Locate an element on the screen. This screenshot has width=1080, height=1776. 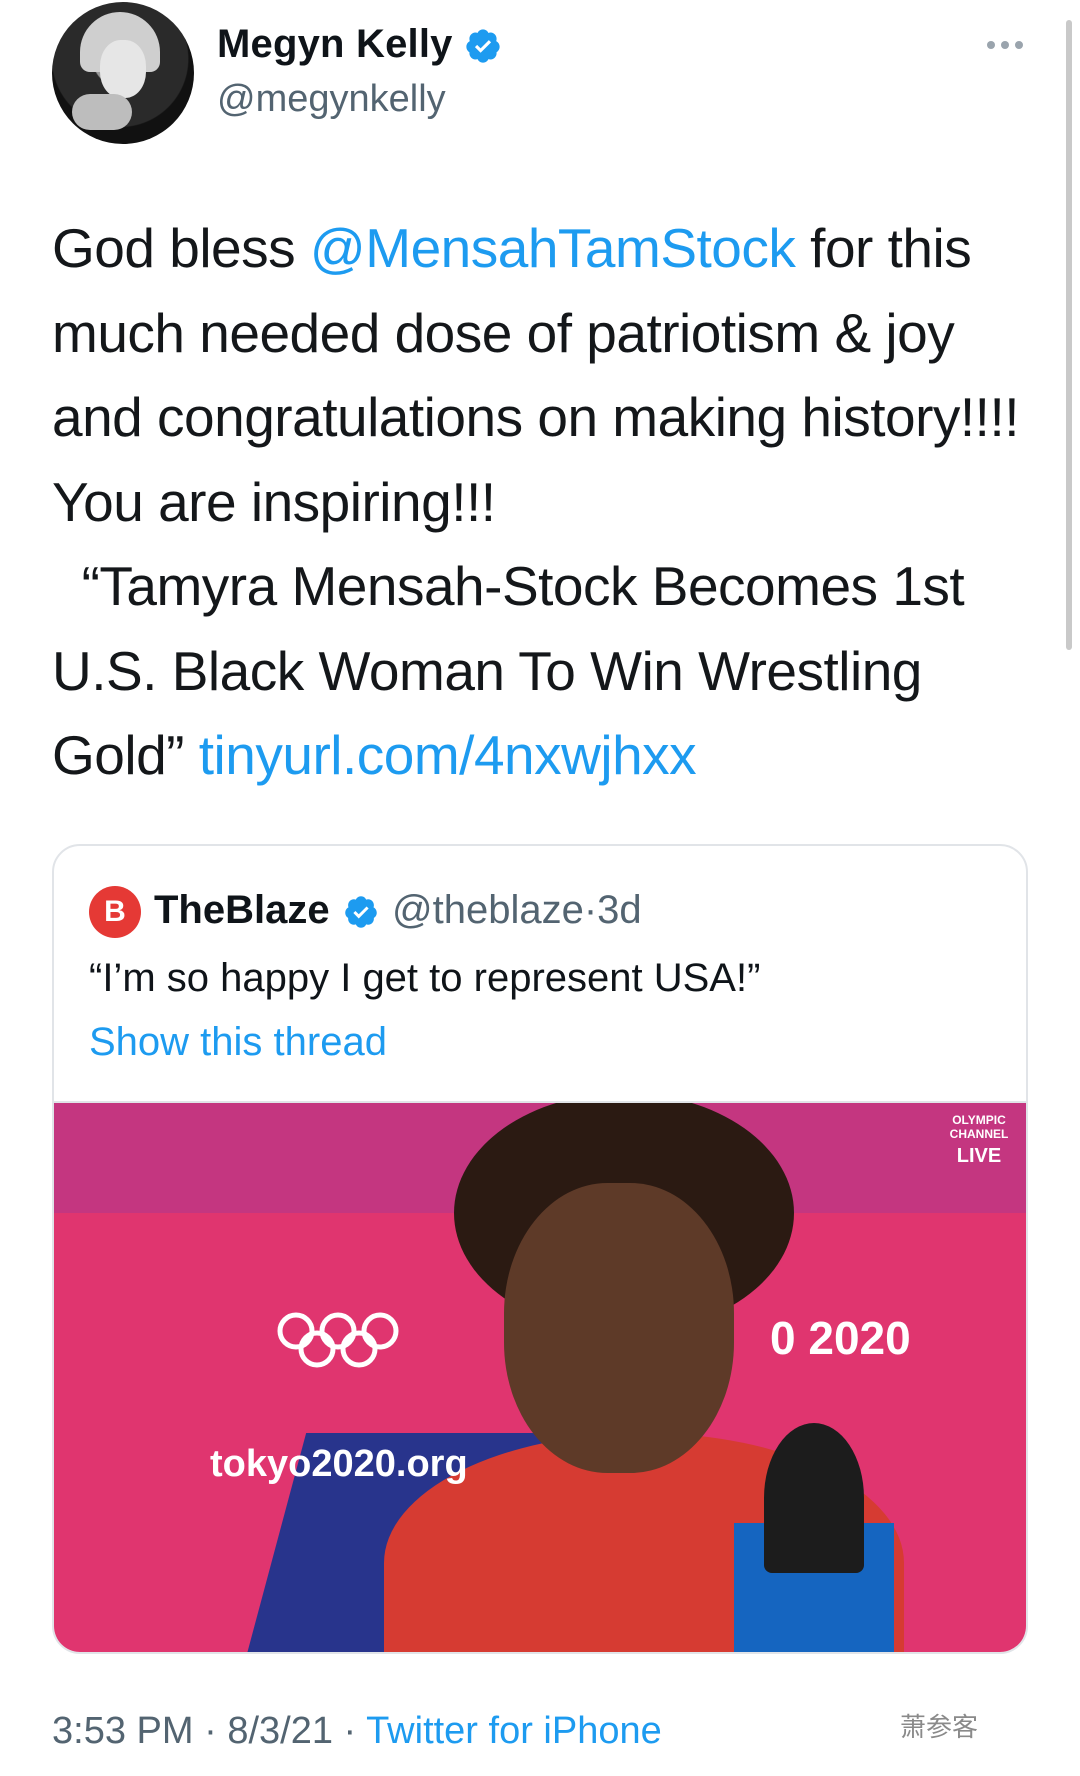
mention-link: @MensahTamStock is located at coordinates (553, 248).